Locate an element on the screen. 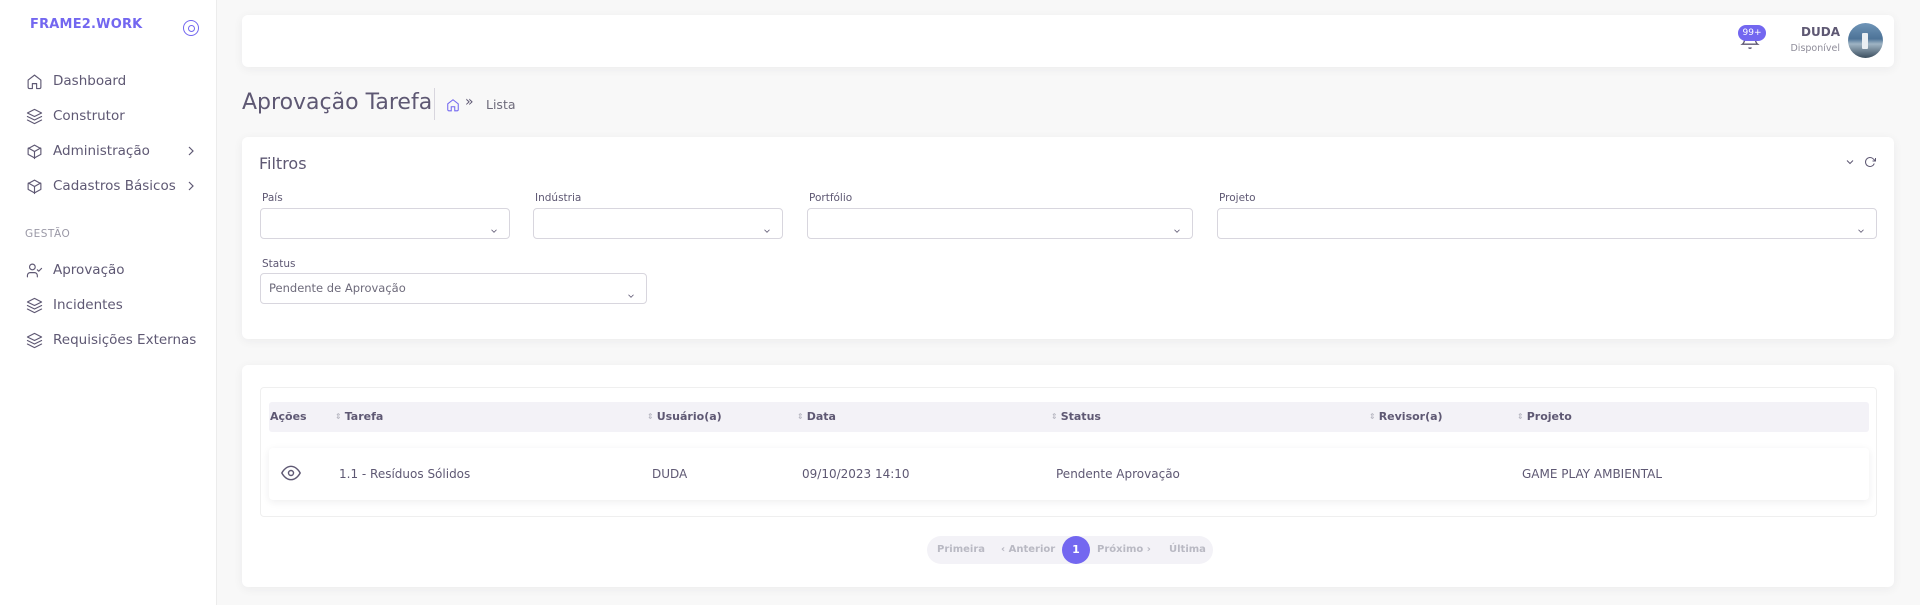  page-title: Aprovação Tarefa is located at coordinates (337, 102).